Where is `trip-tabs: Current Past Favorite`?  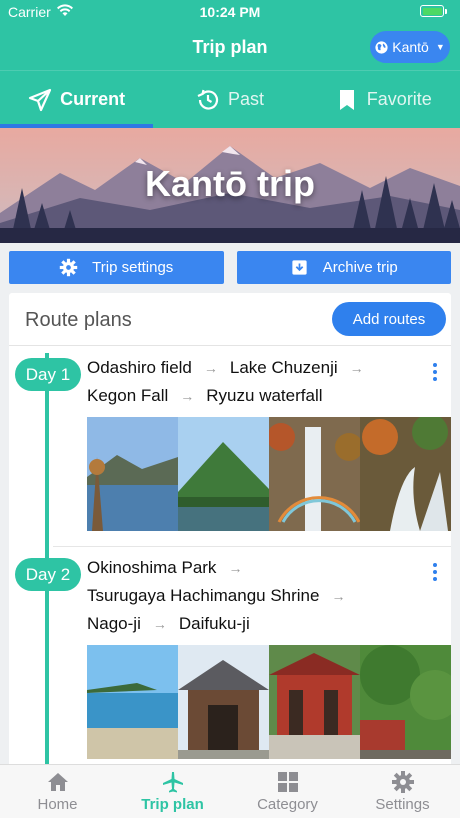
trip-tabs: Current Past Favorite is located at coordinates (230, 99).